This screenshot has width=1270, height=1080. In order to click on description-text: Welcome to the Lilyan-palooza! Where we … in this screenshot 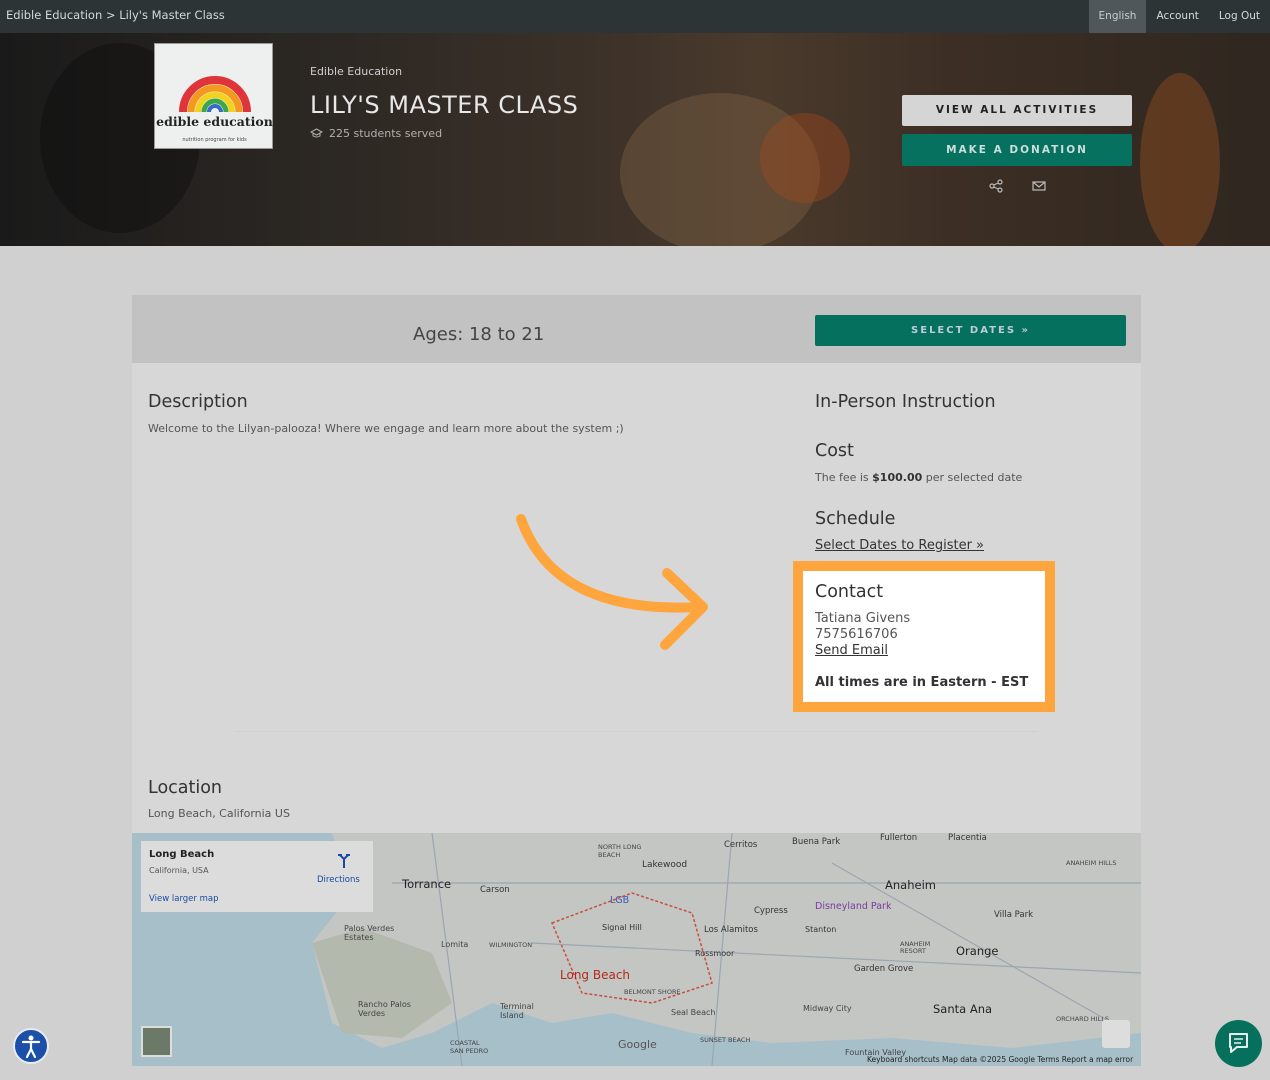, I will do `click(386, 428)`.